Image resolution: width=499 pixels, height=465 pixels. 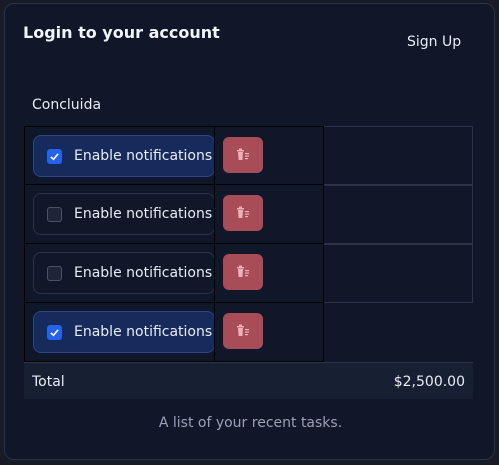 What do you see at coordinates (121, 32) in the screenshot?
I see `card-title: Login to your account` at bounding box center [121, 32].